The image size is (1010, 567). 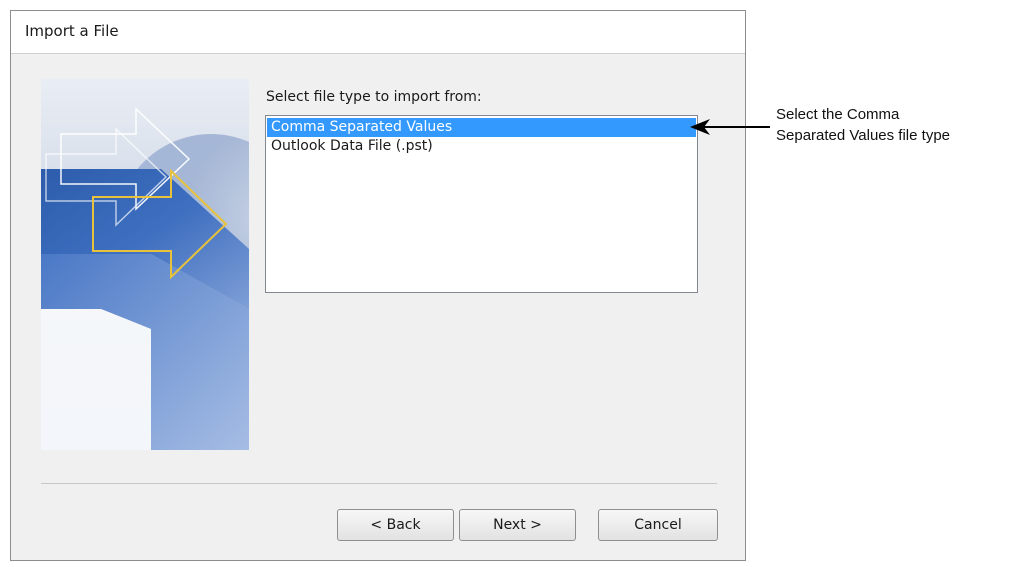 I want to click on title-divider, so click(x=378, y=53).